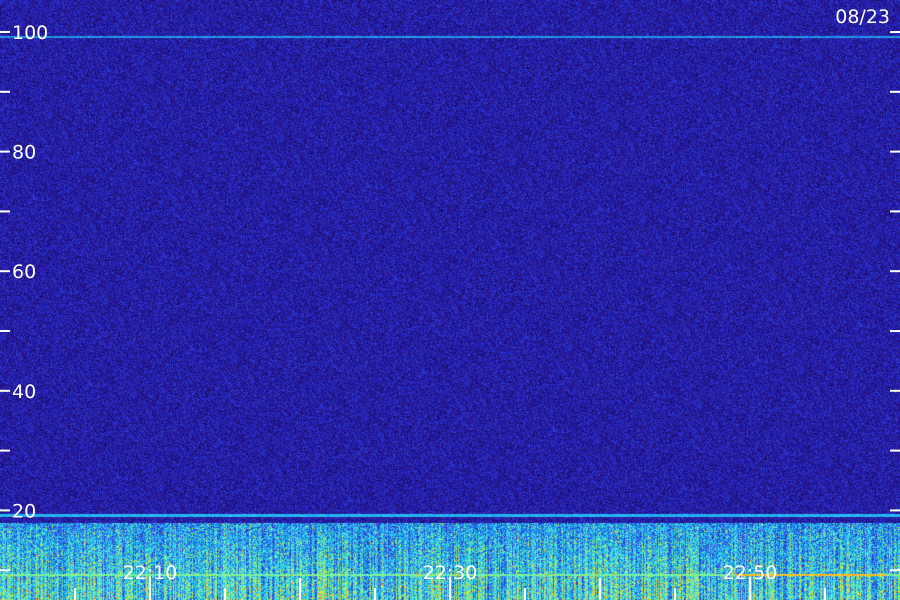 Image resolution: width=900 pixels, height=600 pixels. Describe the element at coordinates (24, 392) in the screenshot. I see `y-tick-label: 40` at that location.